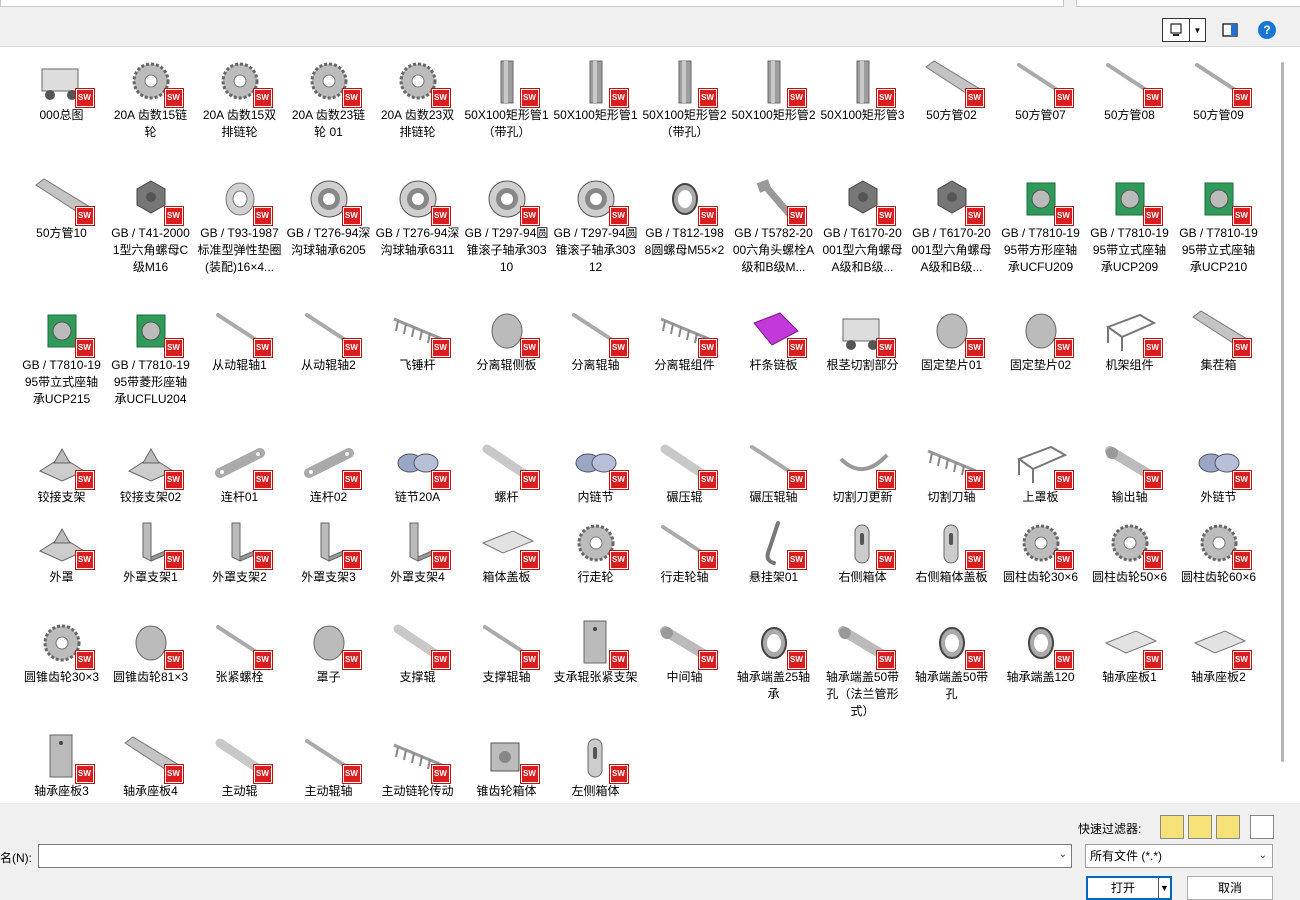  I want to click on file-item: SW GB / T297-94圆锥滚子轴承30310, so click(506, 224).